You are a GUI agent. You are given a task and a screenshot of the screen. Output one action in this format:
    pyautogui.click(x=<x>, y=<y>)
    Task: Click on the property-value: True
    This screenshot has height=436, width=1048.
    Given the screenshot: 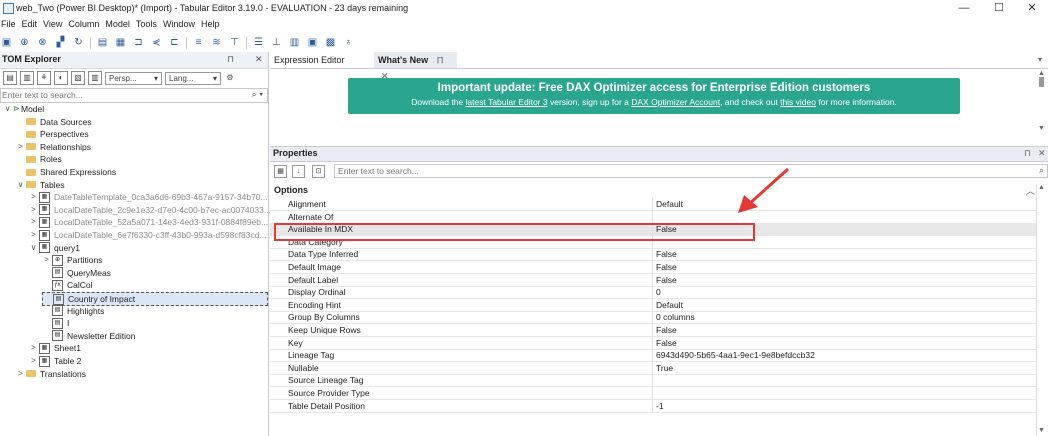 What is the action you would take?
    pyautogui.click(x=664, y=368)
    